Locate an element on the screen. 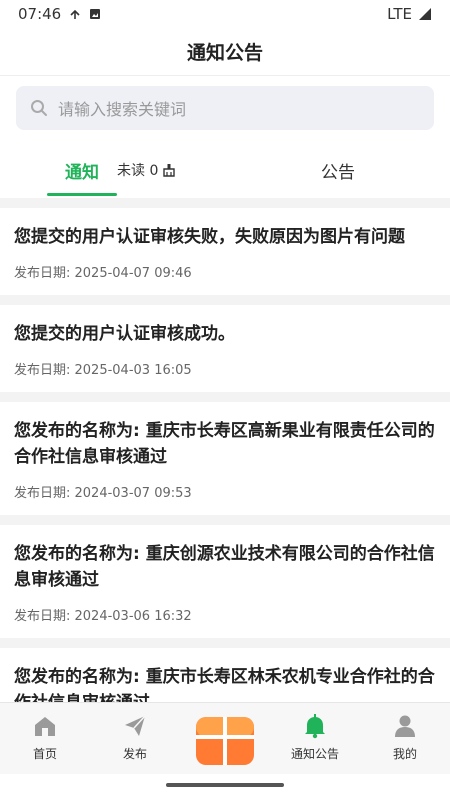 Image resolution: width=450 pixels, height=800 pixels. notice-date: 发布日期: 2024-03-06 16:32 is located at coordinates (103, 616).